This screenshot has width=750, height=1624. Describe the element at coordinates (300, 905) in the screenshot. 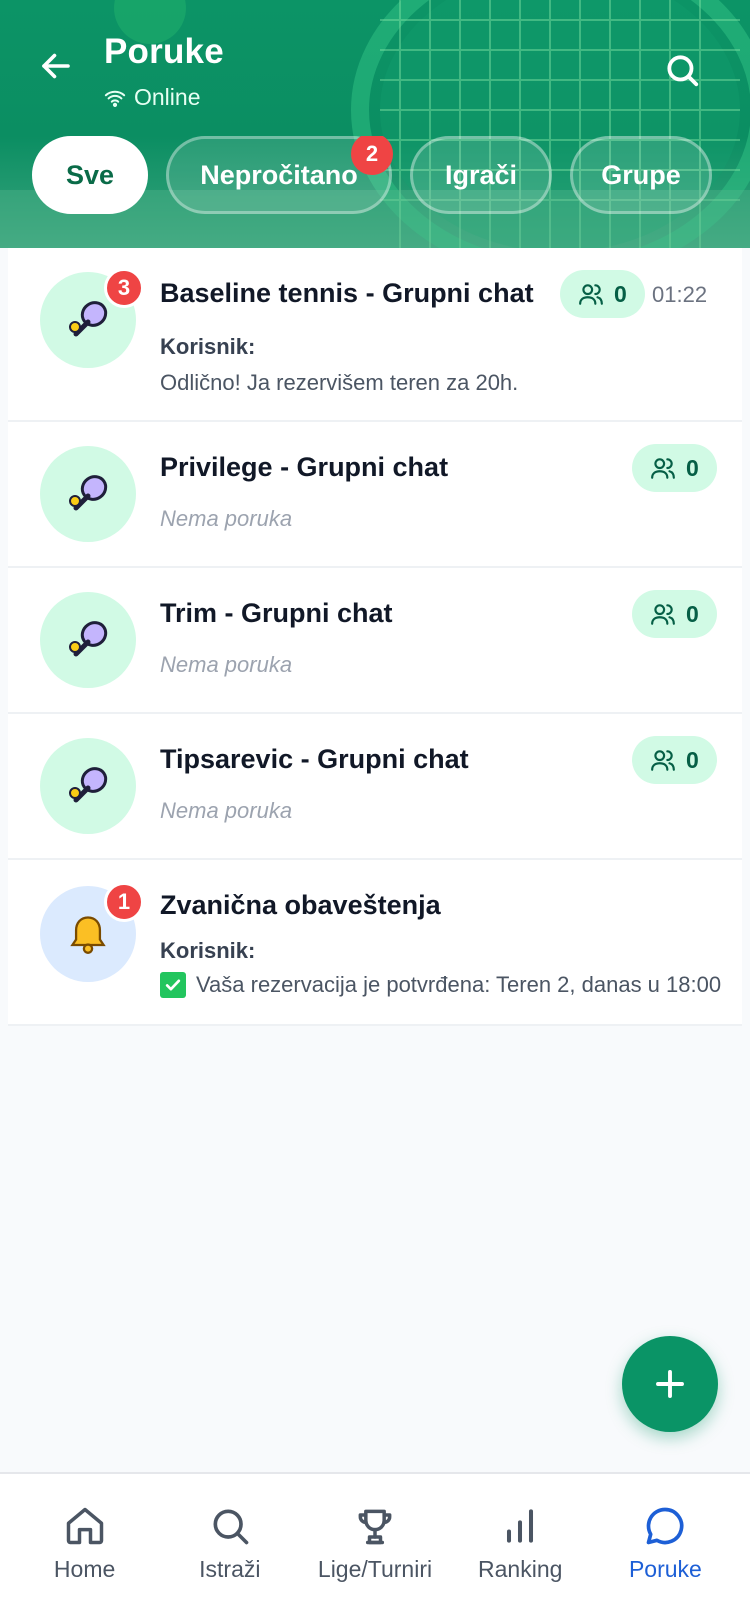

I see `chat-name: Zvanična obaveštenja` at that location.